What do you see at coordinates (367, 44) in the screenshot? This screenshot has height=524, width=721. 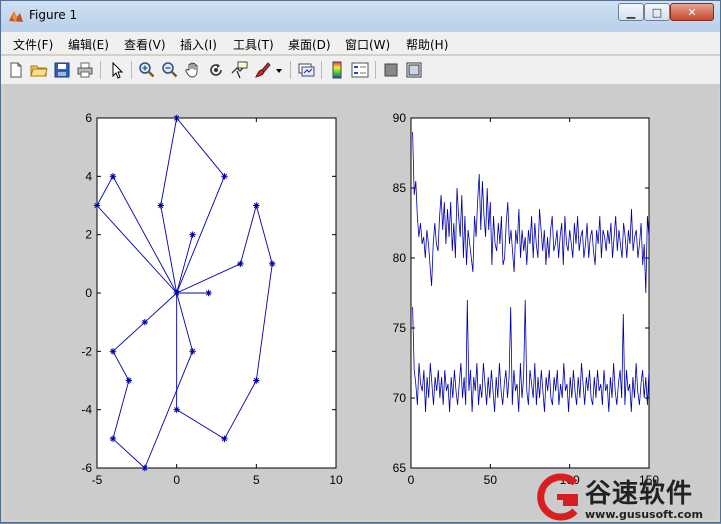 I see `menu-window: 窗口(W)` at bounding box center [367, 44].